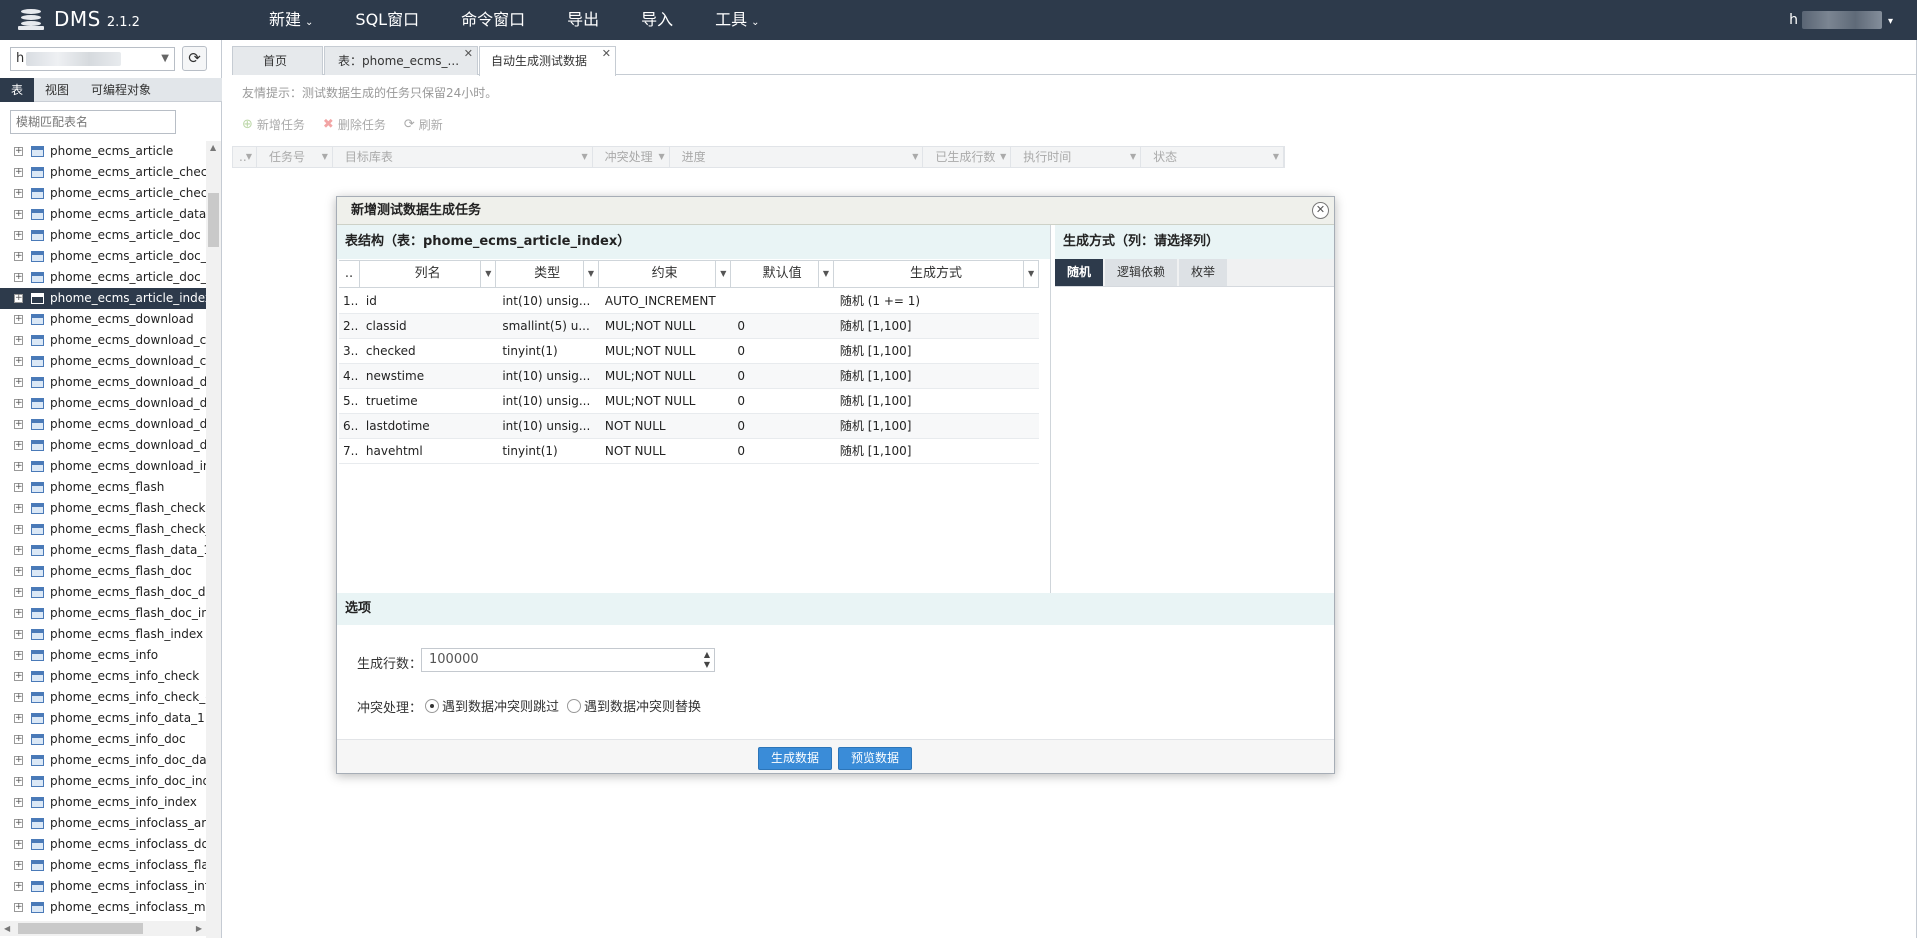 This screenshot has height=938, width=1917. Describe the element at coordinates (631, 157) in the screenshot. I see `task-grid-column-3: 冲突处理 ▼` at that location.